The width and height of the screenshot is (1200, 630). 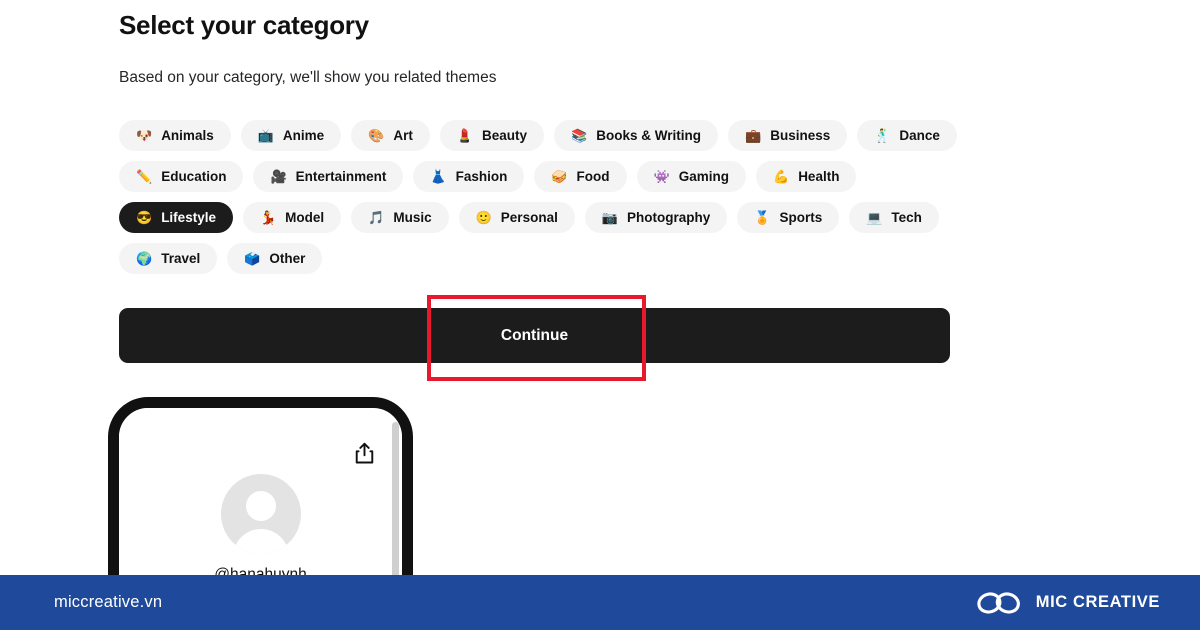 I want to click on category-chip-label: Model, so click(x=305, y=217).